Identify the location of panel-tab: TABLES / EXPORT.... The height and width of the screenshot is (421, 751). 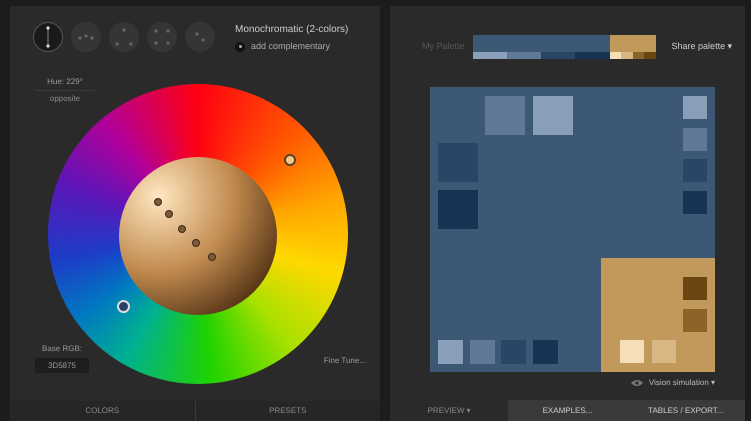
(685, 410).